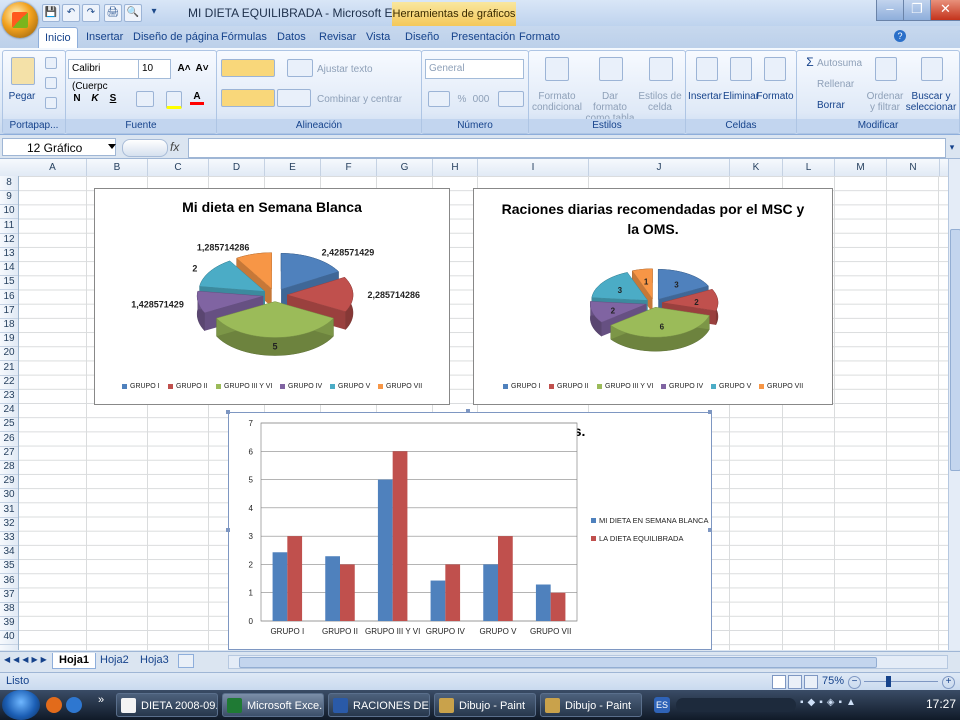 This screenshot has width=960, height=720. Describe the element at coordinates (854, 682) in the screenshot. I see `zoom-out-icon: −` at that location.